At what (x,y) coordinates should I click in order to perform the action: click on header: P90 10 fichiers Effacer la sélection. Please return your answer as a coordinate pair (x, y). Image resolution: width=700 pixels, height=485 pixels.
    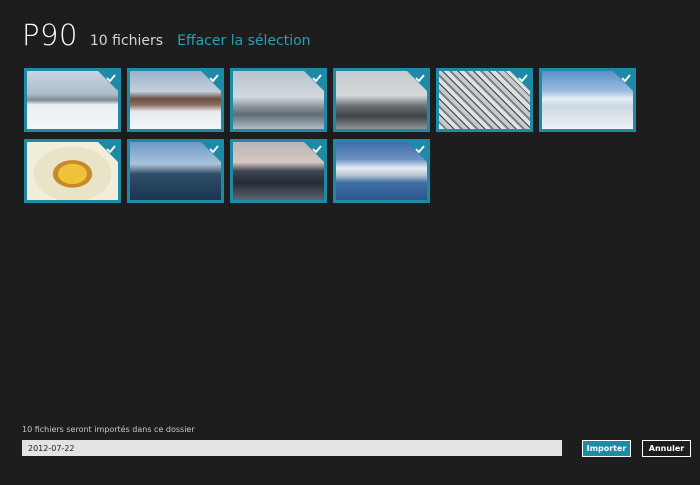
    Looking at the image, I should click on (166, 35).